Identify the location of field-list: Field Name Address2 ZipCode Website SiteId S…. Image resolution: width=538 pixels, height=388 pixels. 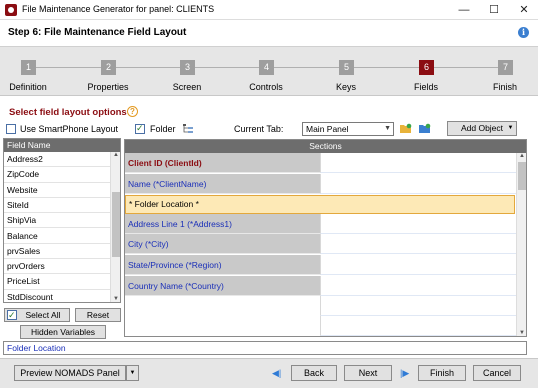
(62, 220).